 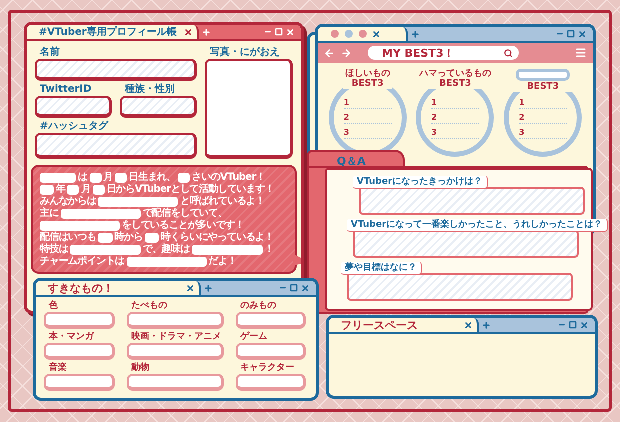 I want to click on question-label: 夢や目標はなに？, so click(x=381, y=268).